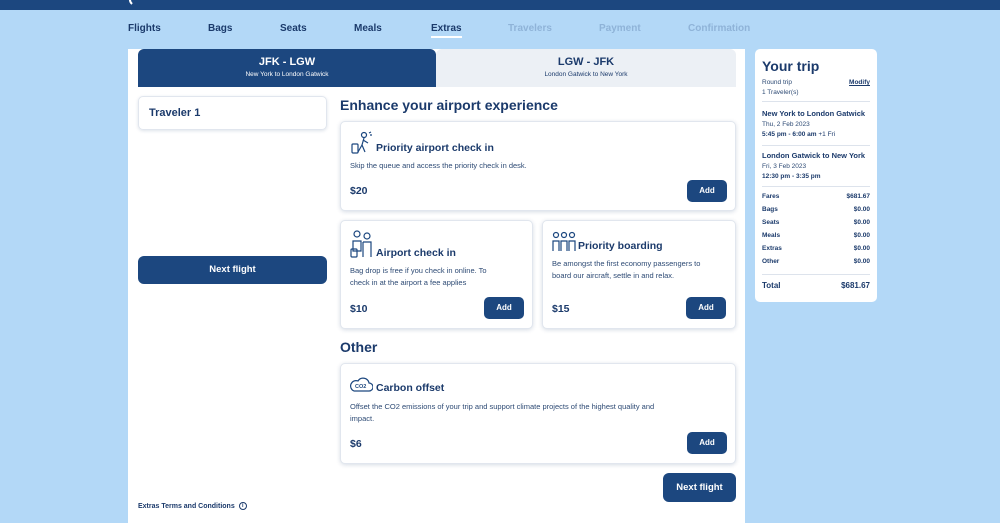 The height and width of the screenshot is (523, 1000). I want to click on other-section-title: Other, so click(359, 347).